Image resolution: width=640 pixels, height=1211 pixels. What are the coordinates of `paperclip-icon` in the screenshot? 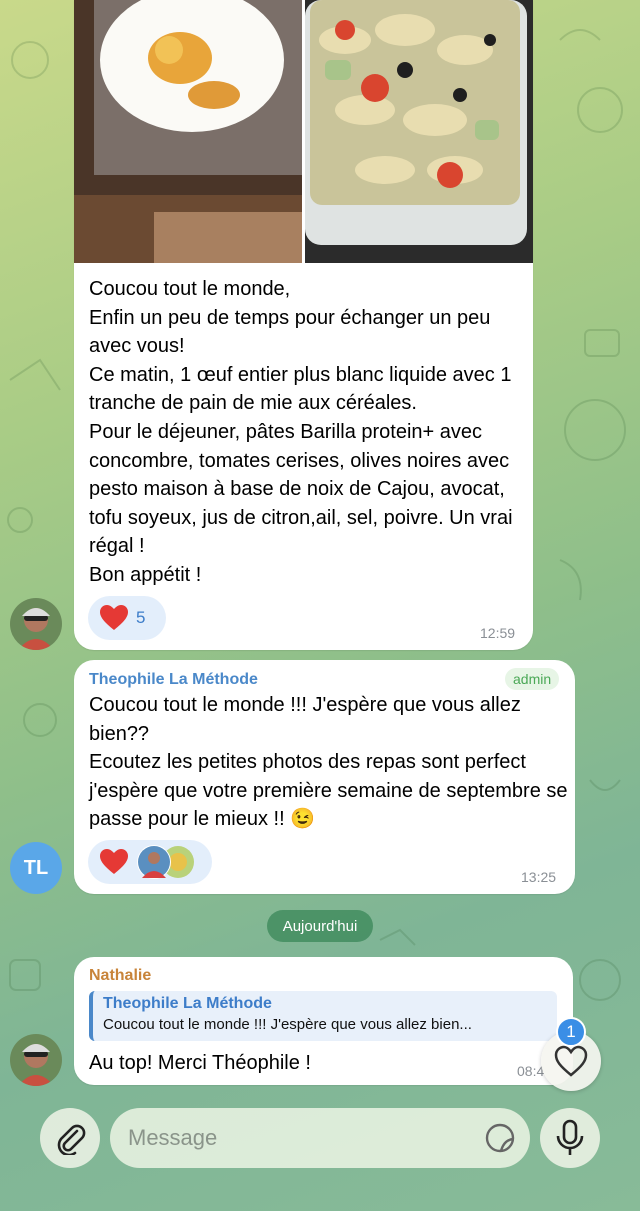 It's located at (71, 1139).